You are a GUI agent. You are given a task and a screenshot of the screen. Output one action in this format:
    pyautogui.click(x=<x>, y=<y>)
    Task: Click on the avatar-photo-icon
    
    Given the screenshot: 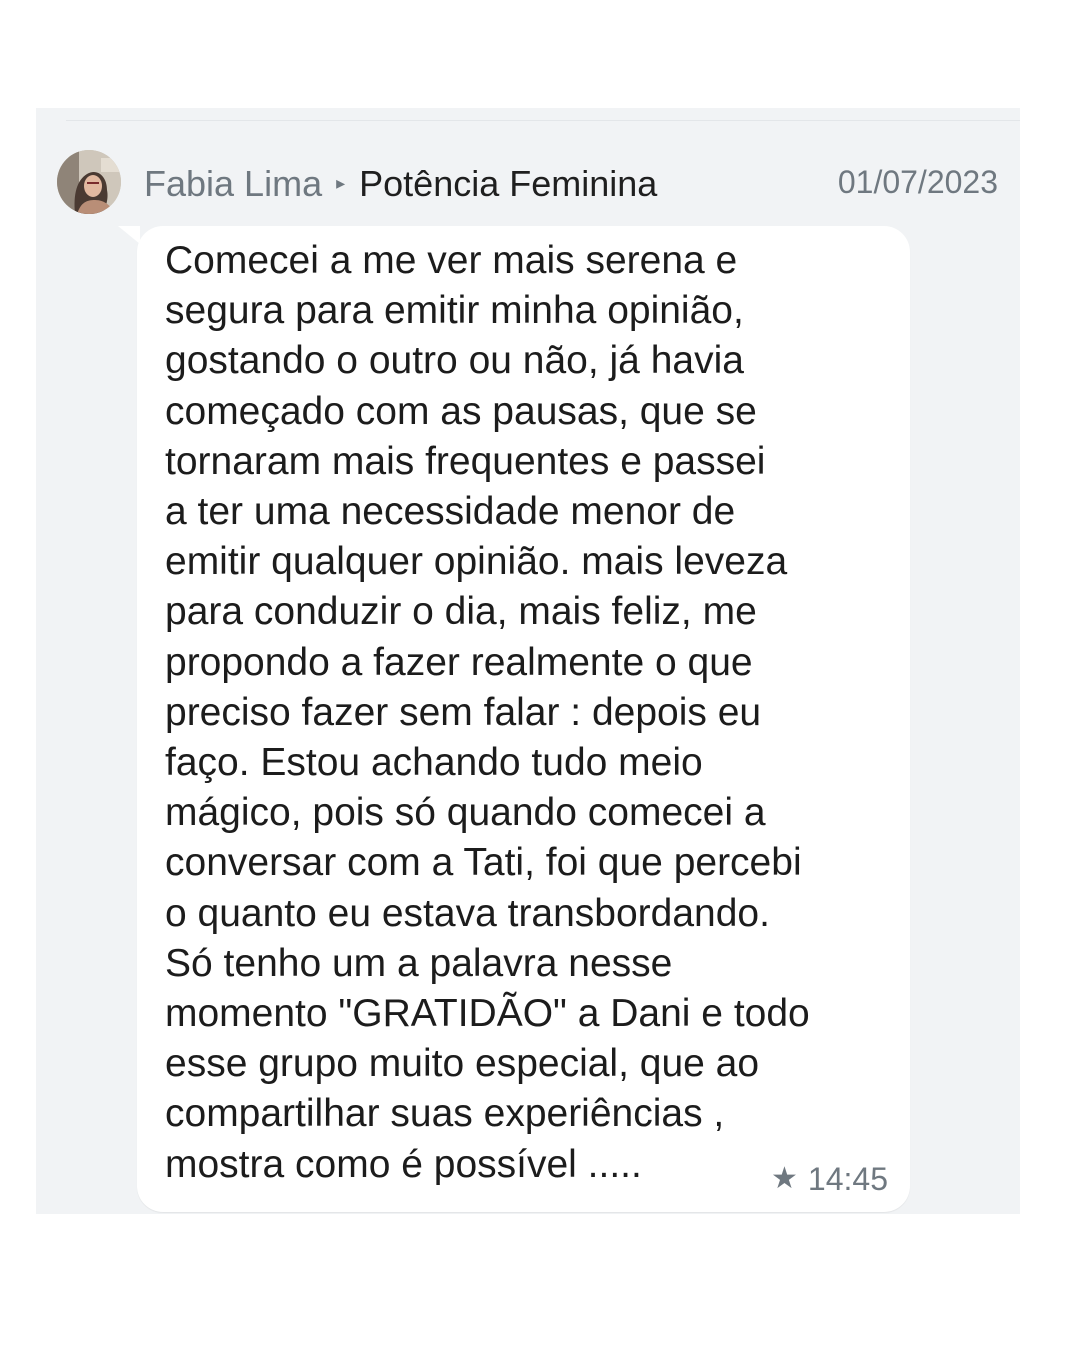 What is the action you would take?
    pyautogui.click(x=89, y=182)
    